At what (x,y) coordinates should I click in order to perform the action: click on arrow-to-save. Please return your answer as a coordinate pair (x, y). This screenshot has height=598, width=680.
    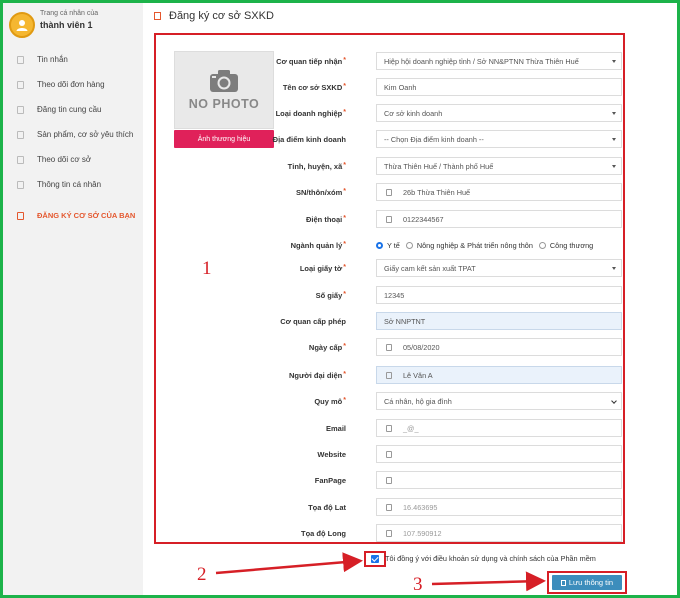
    Looking at the image, I should click on (488, 581).